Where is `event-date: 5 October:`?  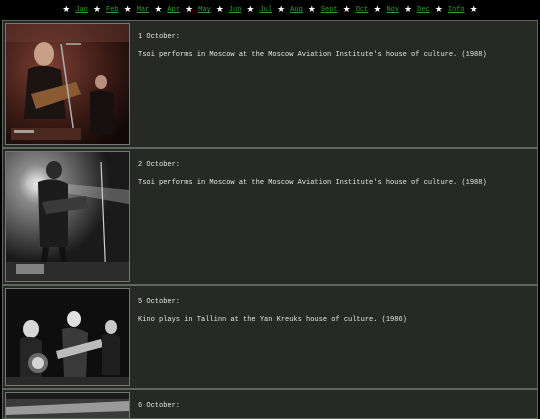
event-date: 5 October: is located at coordinates (159, 302).